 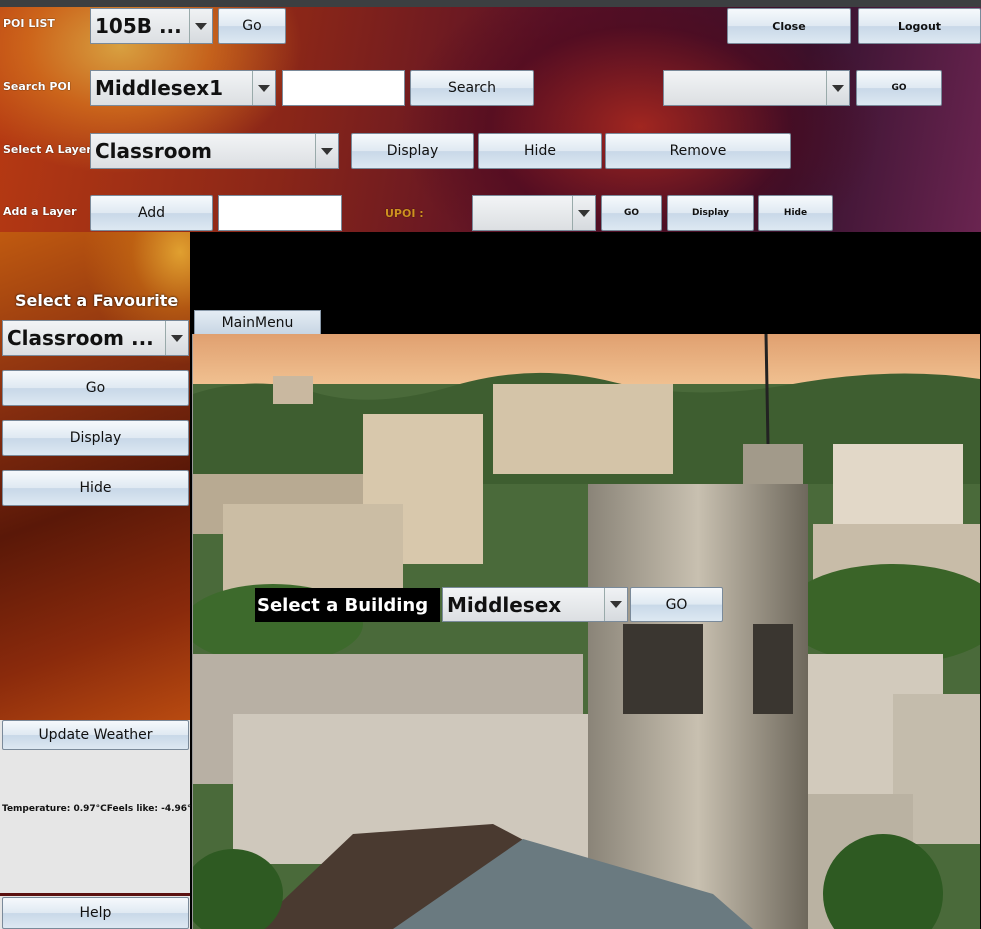 I want to click on building-select: Middlesex, so click(x=535, y=604).